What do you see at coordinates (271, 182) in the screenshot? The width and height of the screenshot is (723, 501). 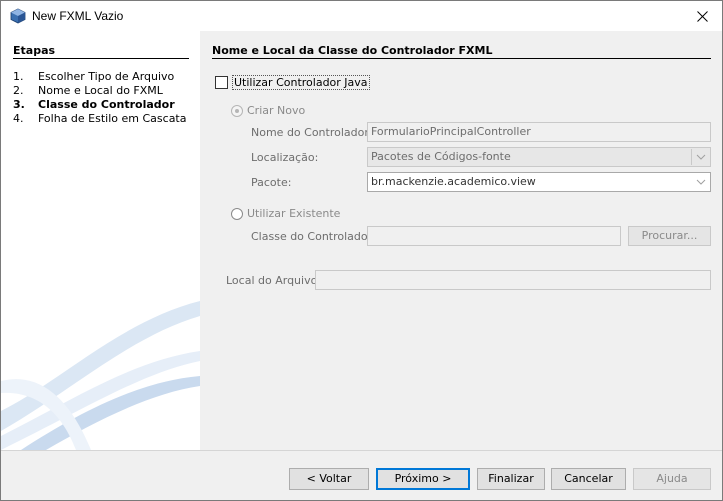 I see `package-label: Pacote:` at bounding box center [271, 182].